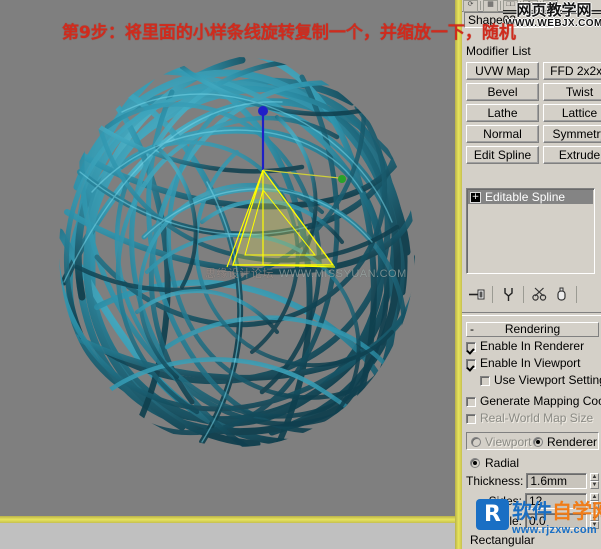 This screenshot has width=601, height=549. Describe the element at coordinates (502, 113) in the screenshot. I see `modifier-button-lathe: Lathe` at that location.